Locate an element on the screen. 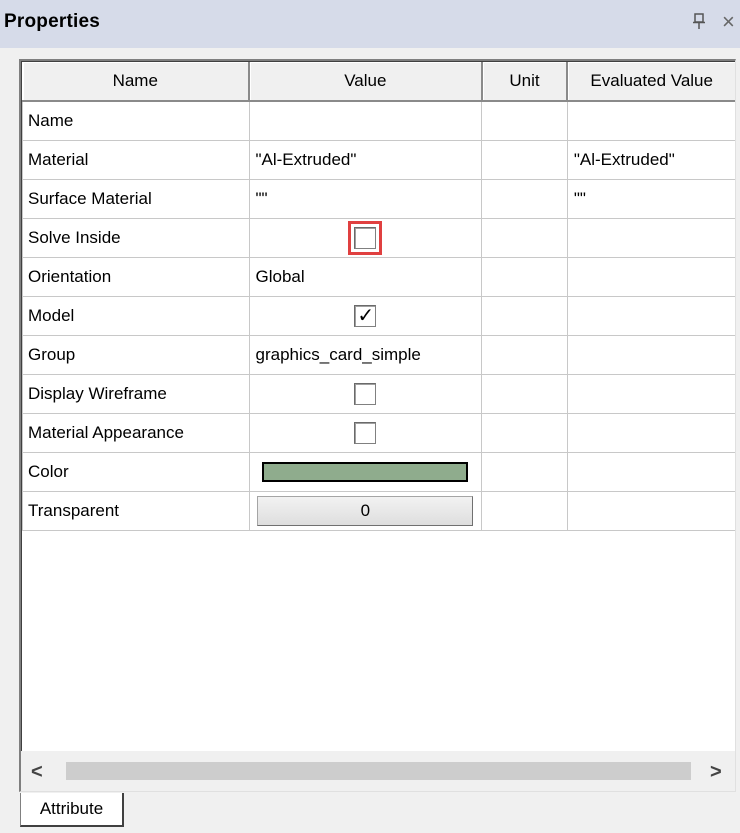 Image resolution: width=740 pixels, height=833 pixels. tab-attribute: Attribute is located at coordinates (72, 810).